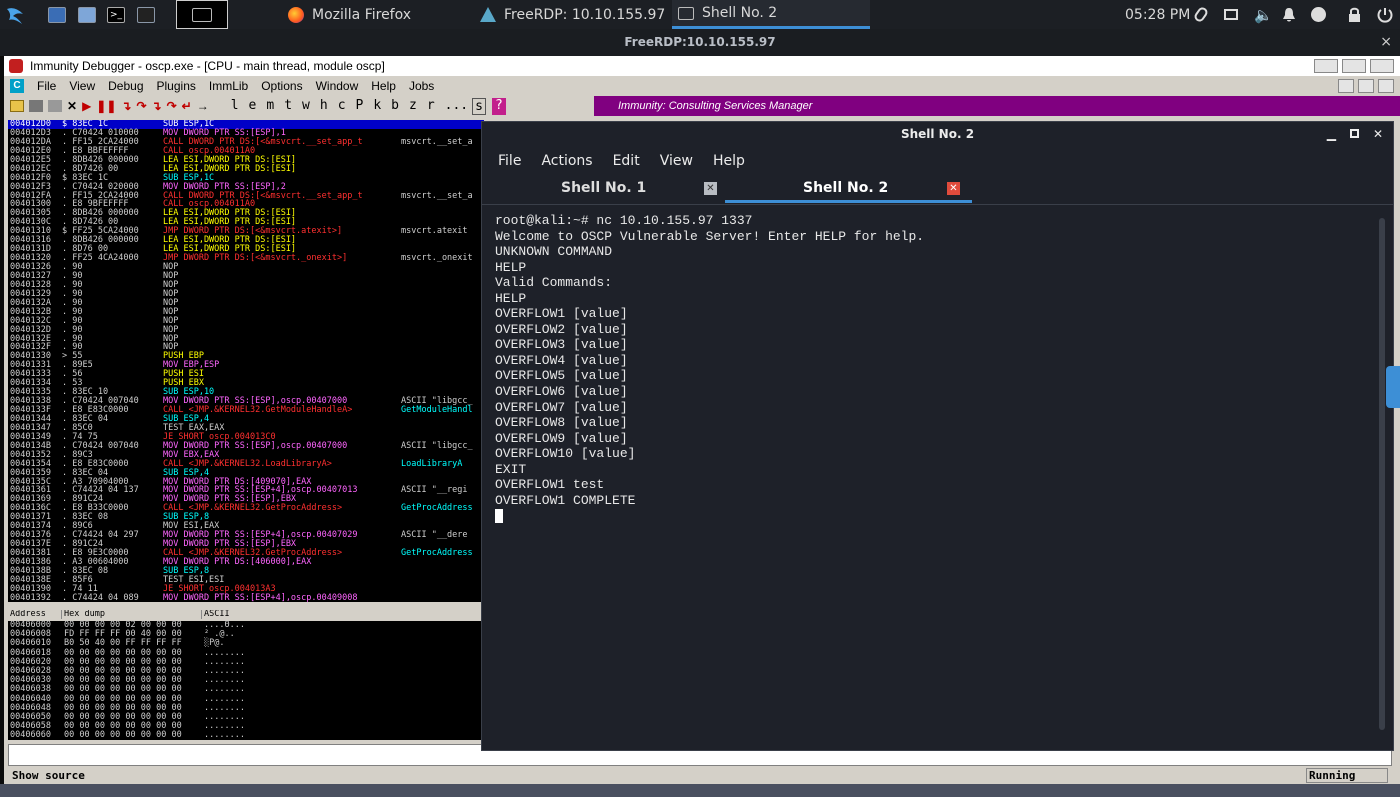  What do you see at coordinates (603, 188) in the screenshot?
I see `tab-shell-1: Shell No. 1` at bounding box center [603, 188].